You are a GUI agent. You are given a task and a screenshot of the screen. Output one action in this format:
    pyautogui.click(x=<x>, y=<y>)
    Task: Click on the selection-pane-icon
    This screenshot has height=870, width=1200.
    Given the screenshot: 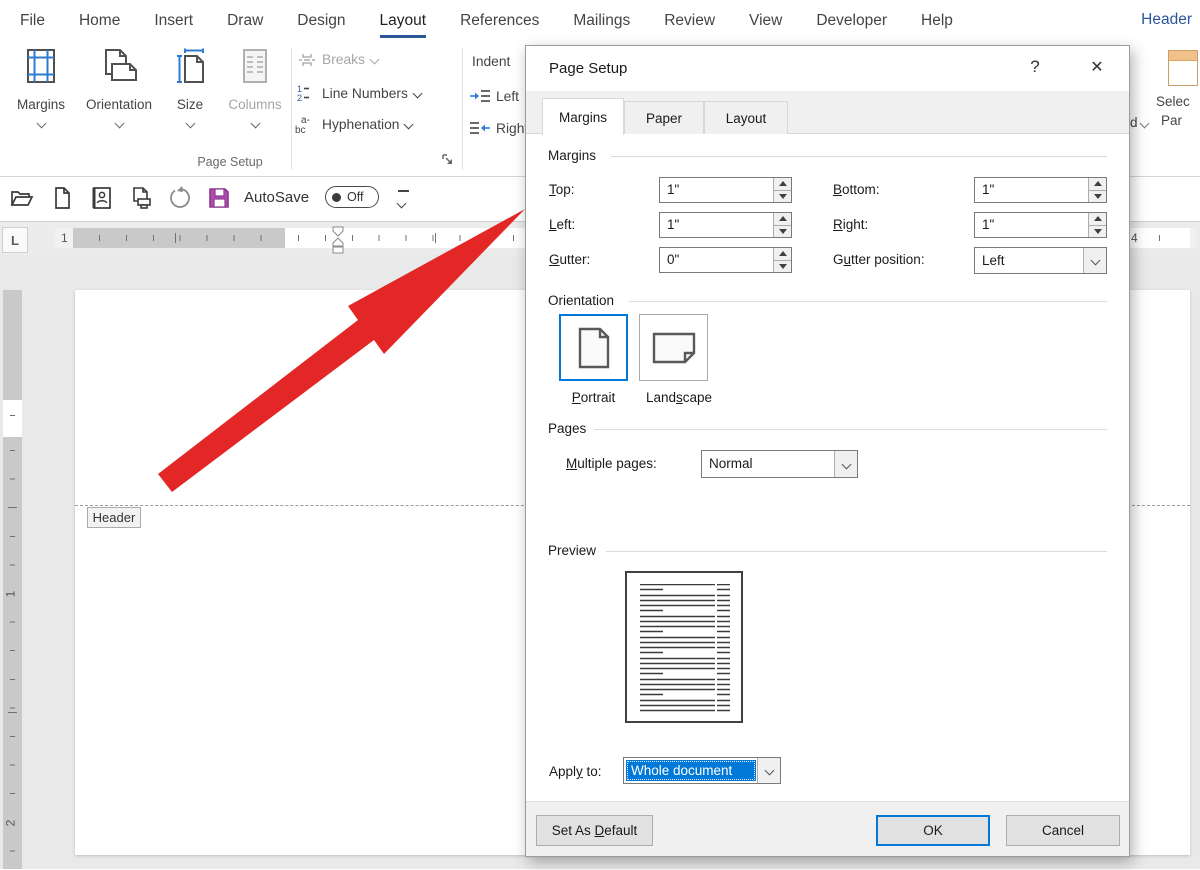 What is the action you would take?
    pyautogui.click(x=1183, y=68)
    